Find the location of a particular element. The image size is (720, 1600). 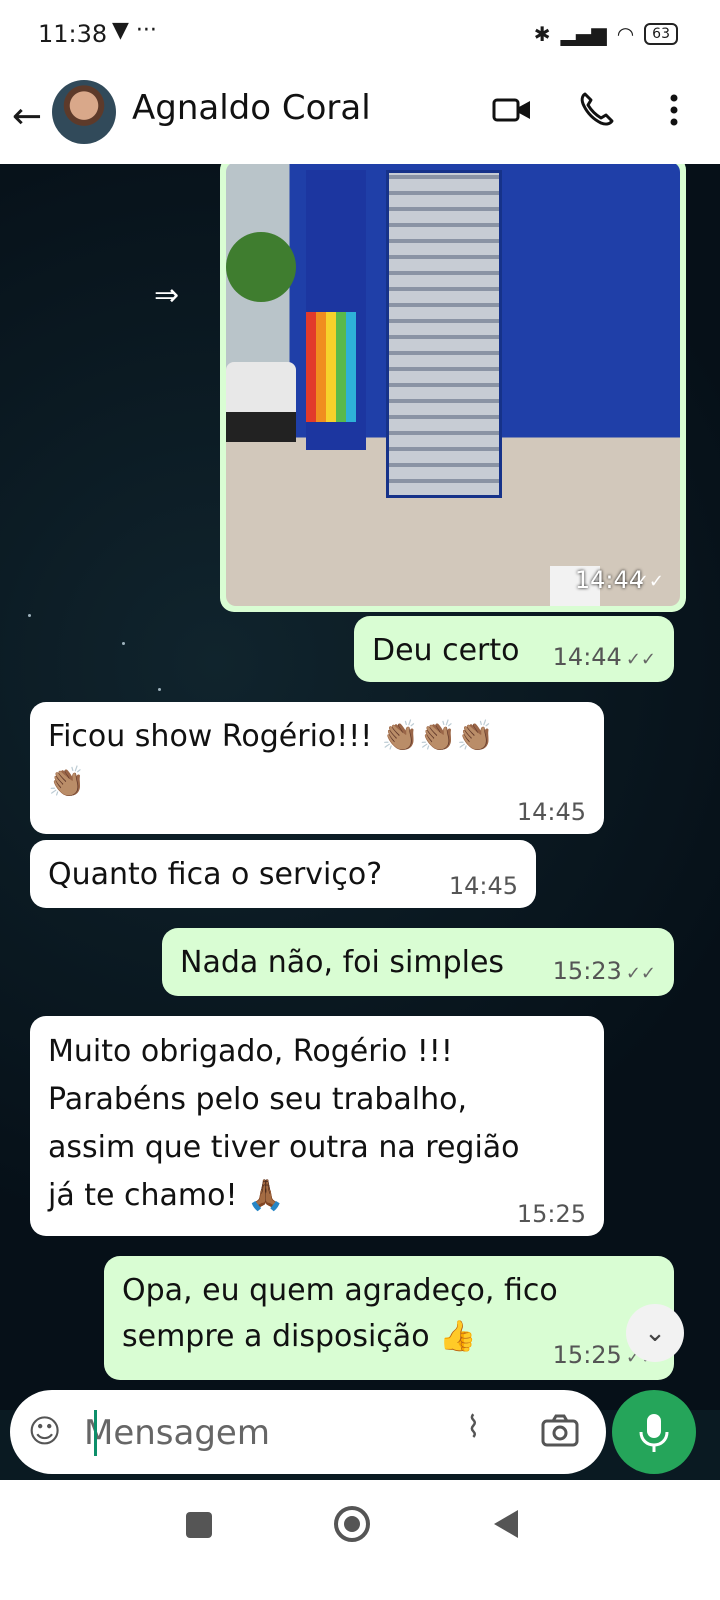

text-caret is located at coordinates (95, 1433).